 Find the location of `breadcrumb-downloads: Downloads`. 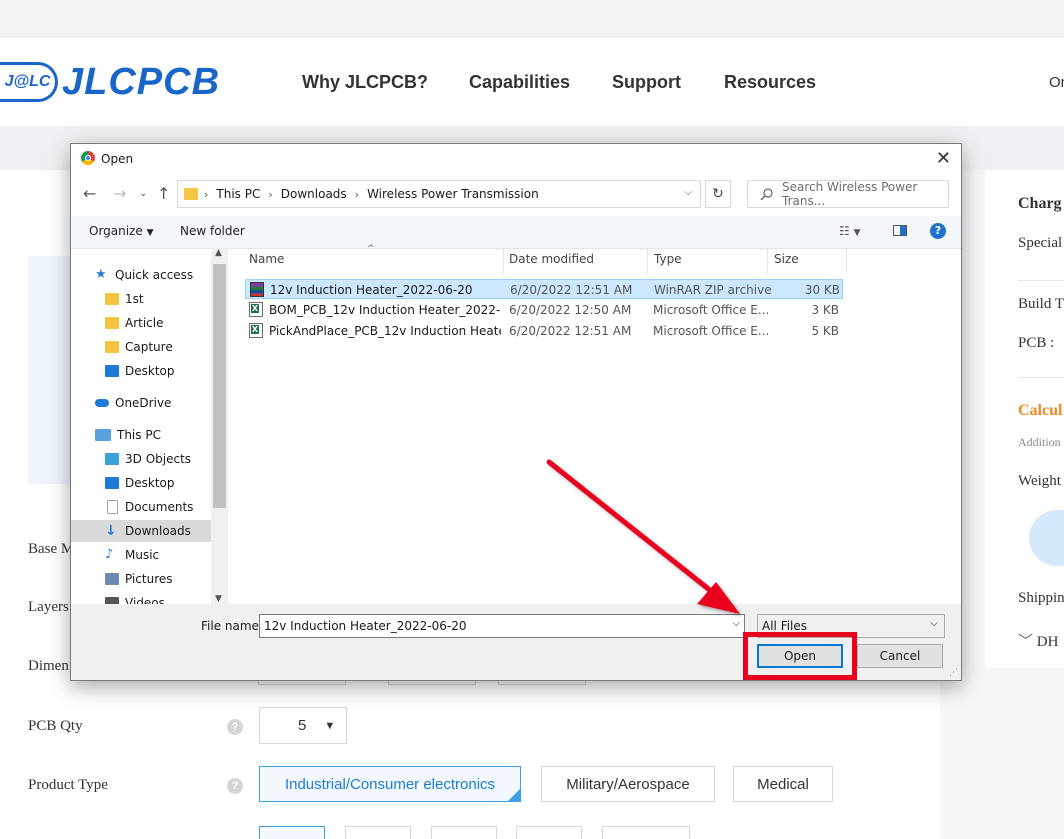

breadcrumb-downloads: Downloads is located at coordinates (314, 194).